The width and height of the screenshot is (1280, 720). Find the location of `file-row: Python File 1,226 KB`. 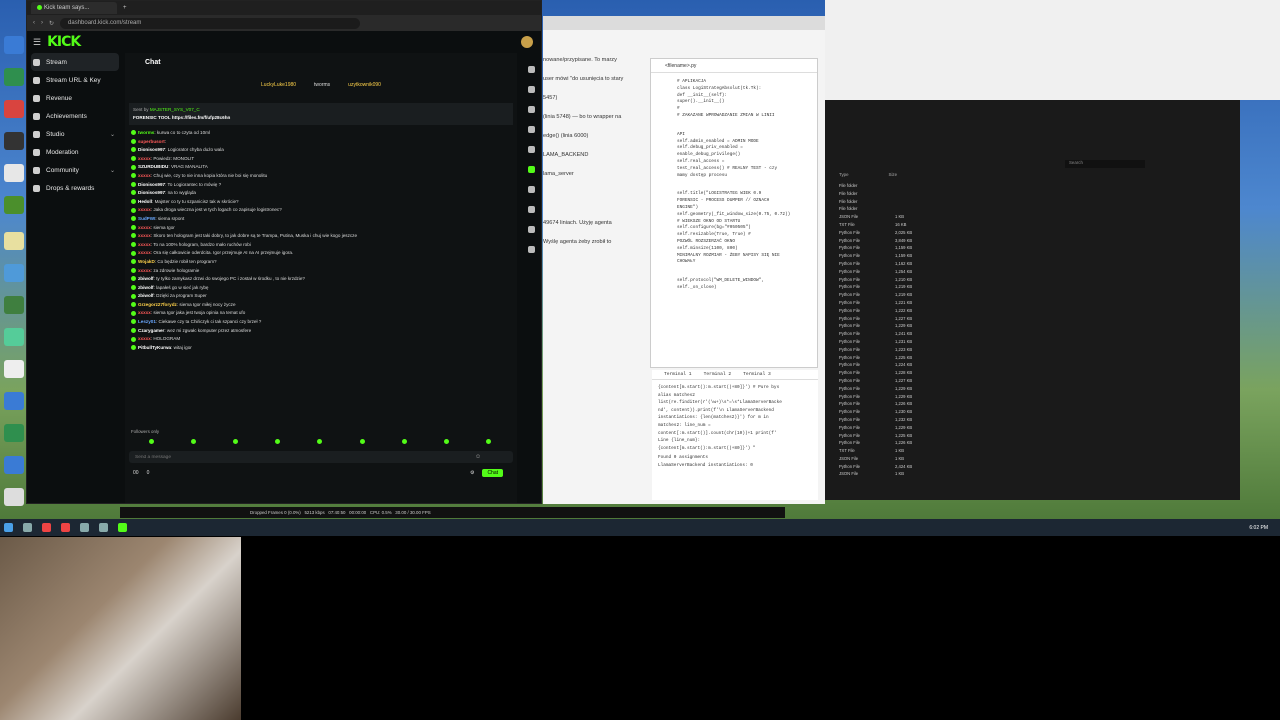

file-row: Python File 1,226 KB is located at coordinates (889, 404).